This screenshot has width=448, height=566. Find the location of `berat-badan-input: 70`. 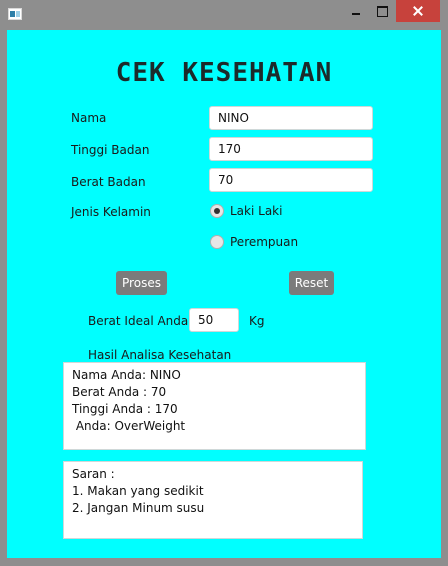

berat-badan-input: 70 is located at coordinates (291, 180).